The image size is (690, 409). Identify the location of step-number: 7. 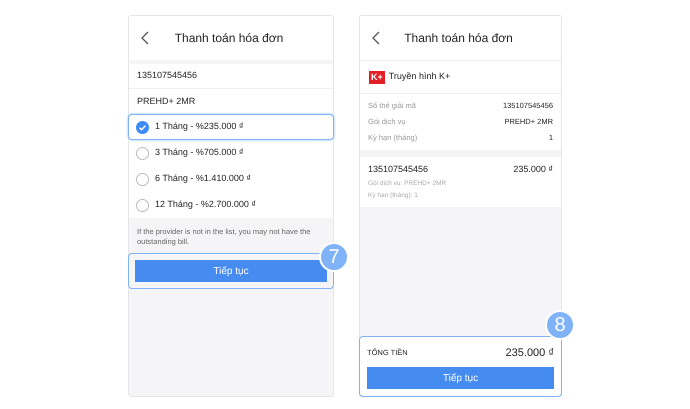
(334, 257).